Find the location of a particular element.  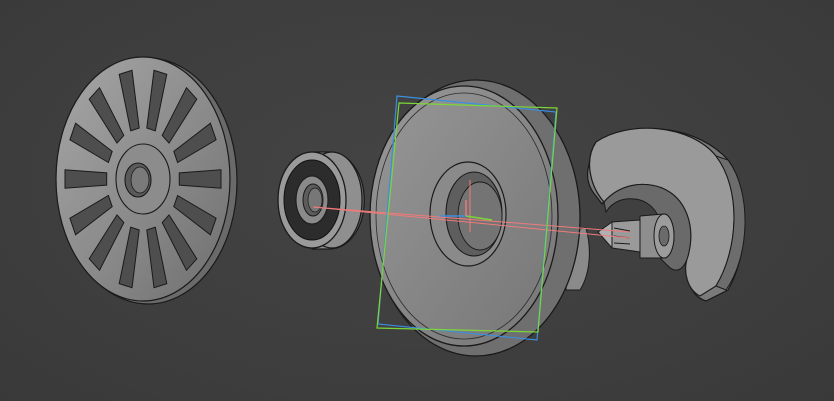

ball-bearing-part is located at coordinates (321, 200).